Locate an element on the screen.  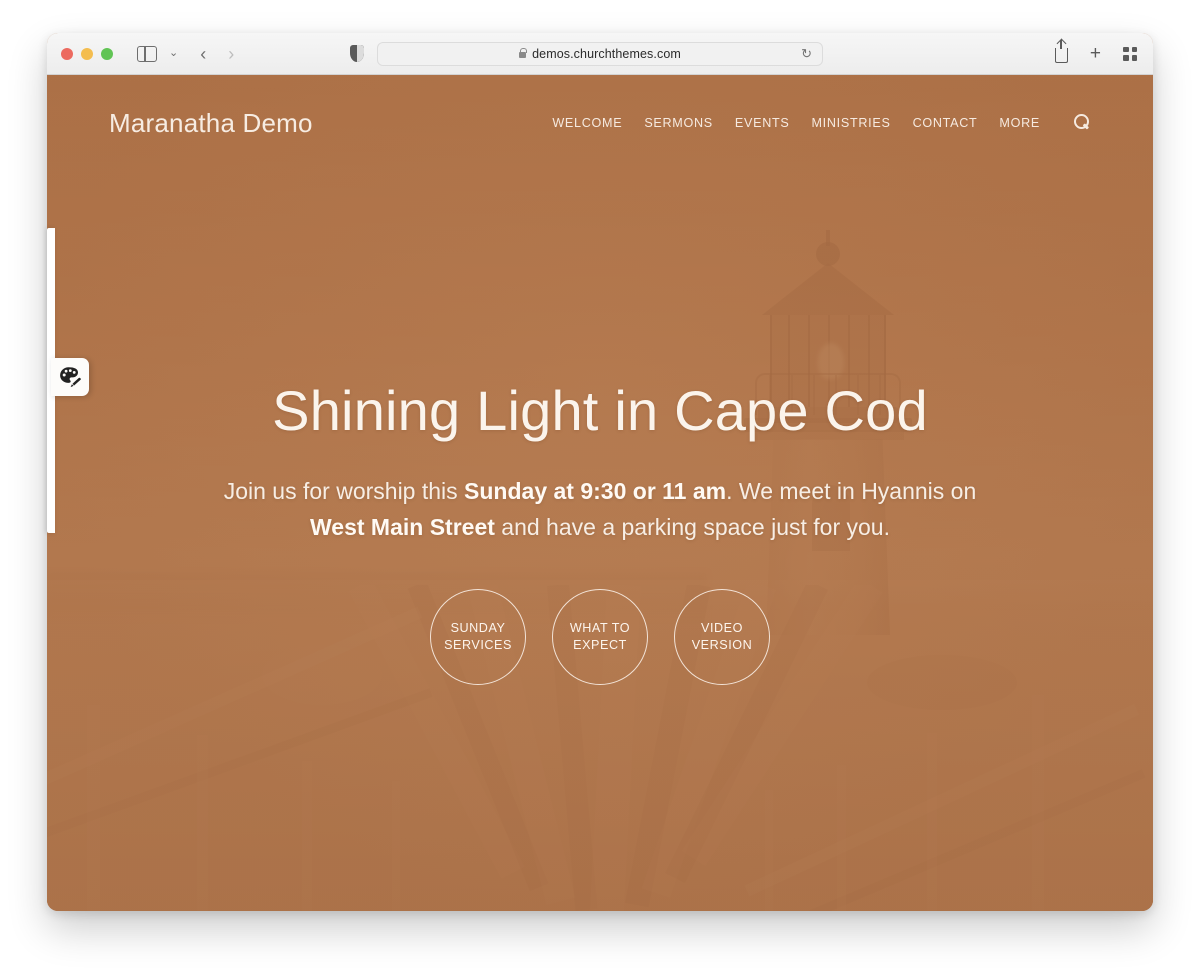
hero-sub-part-2: . We meet in Hyannis on is located at coordinates (851, 490).